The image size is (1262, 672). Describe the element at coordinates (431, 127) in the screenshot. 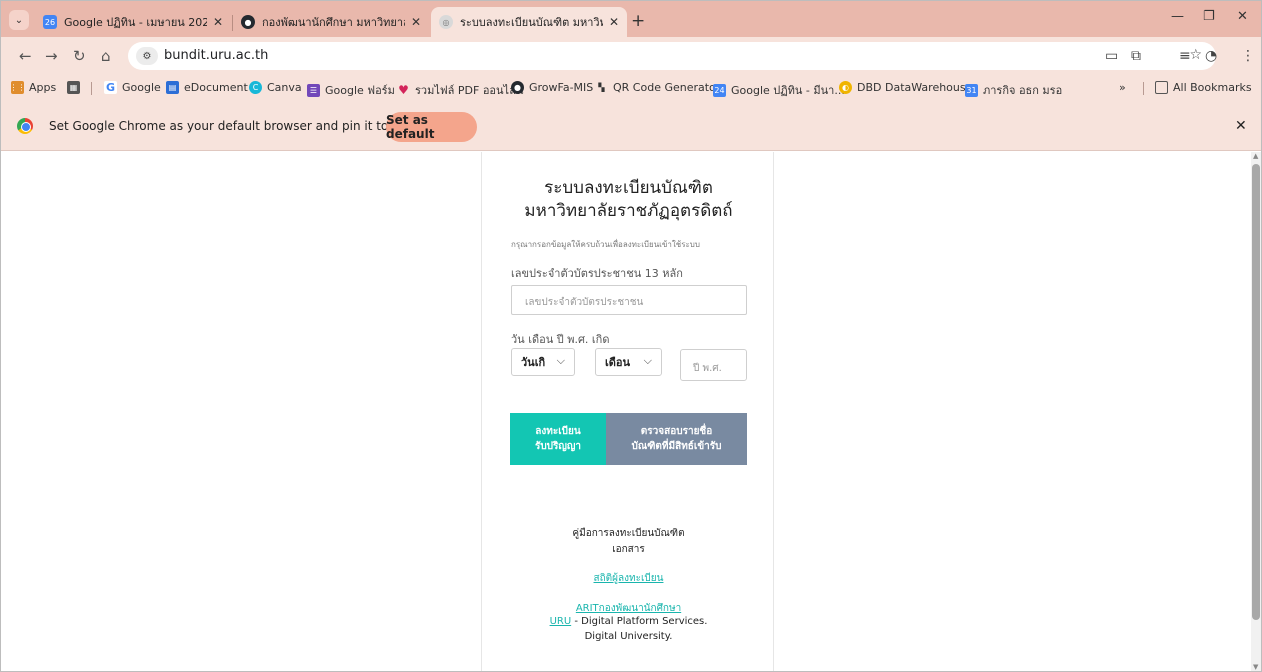

I see `set-default-button: Set as default` at that location.